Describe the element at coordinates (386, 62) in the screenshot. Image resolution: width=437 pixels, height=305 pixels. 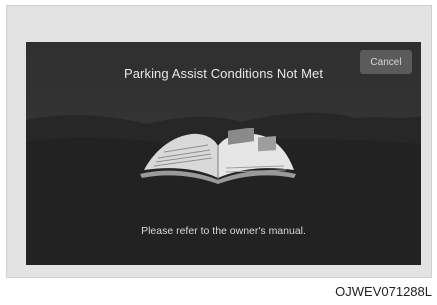
I see `cancel-button: Cancel` at that location.